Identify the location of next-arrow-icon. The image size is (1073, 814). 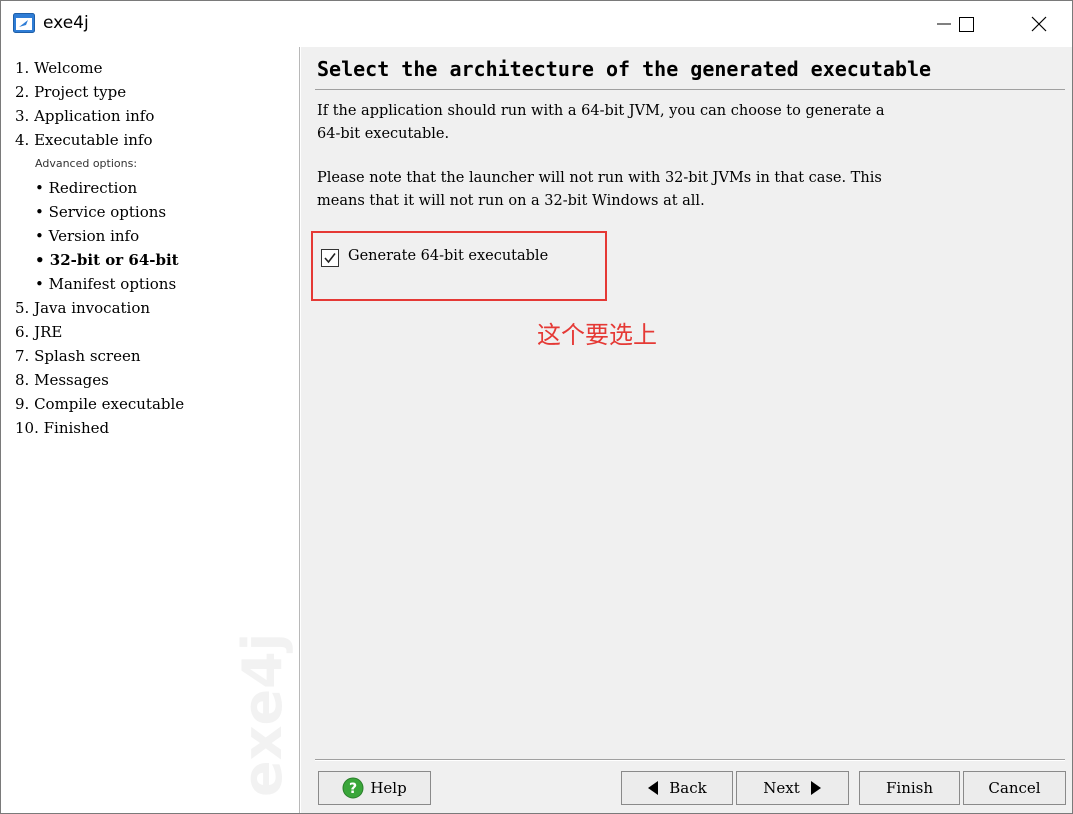
(815, 788).